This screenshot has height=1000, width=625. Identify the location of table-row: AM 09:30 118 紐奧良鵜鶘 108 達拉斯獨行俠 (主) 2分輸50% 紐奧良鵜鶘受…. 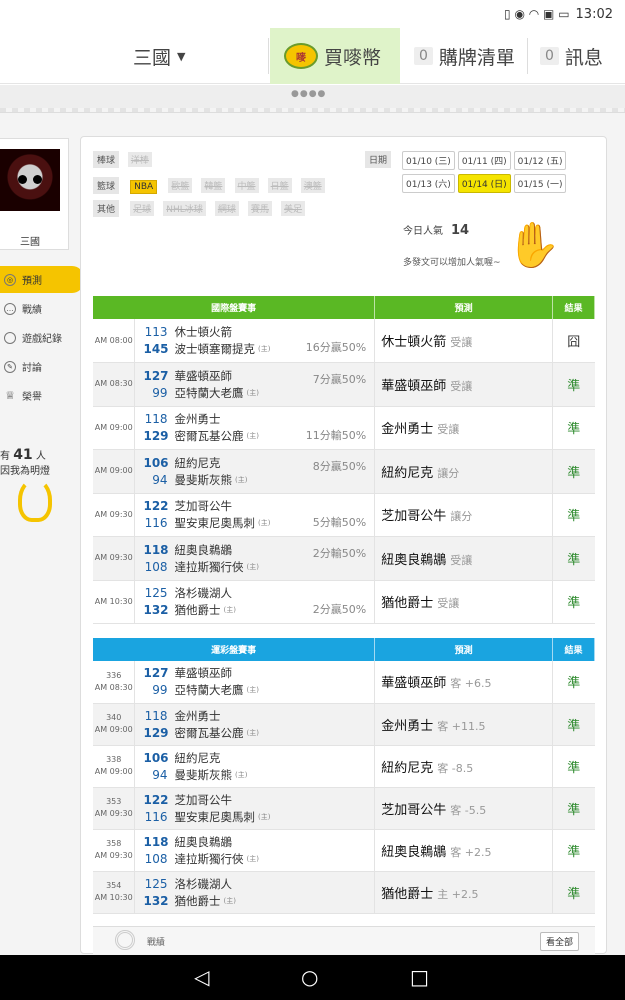
(344, 558).